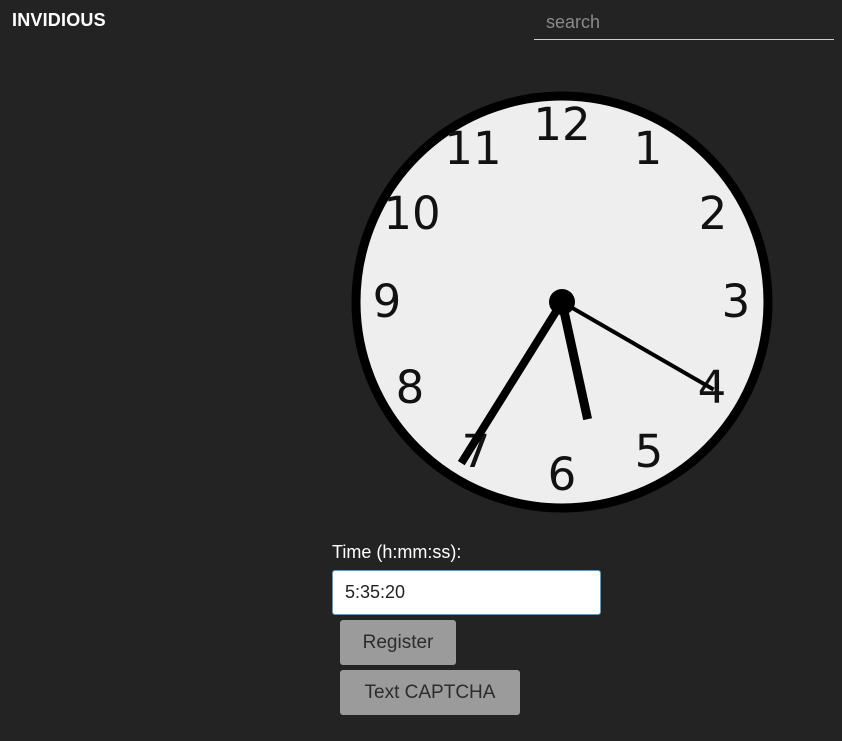  What do you see at coordinates (736, 301) in the screenshot?
I see `clock-numeral-3: 3` at bounding box center [736, 301].